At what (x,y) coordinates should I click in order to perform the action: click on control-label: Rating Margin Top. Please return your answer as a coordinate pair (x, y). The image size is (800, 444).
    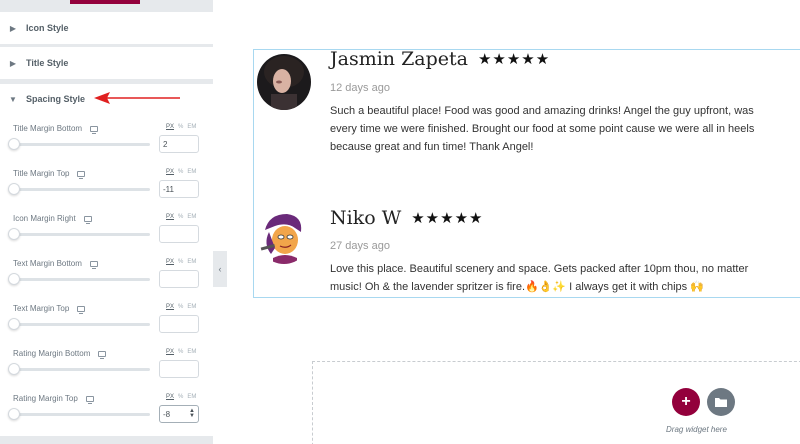
    Looking at the image, I should click on (45, 398).